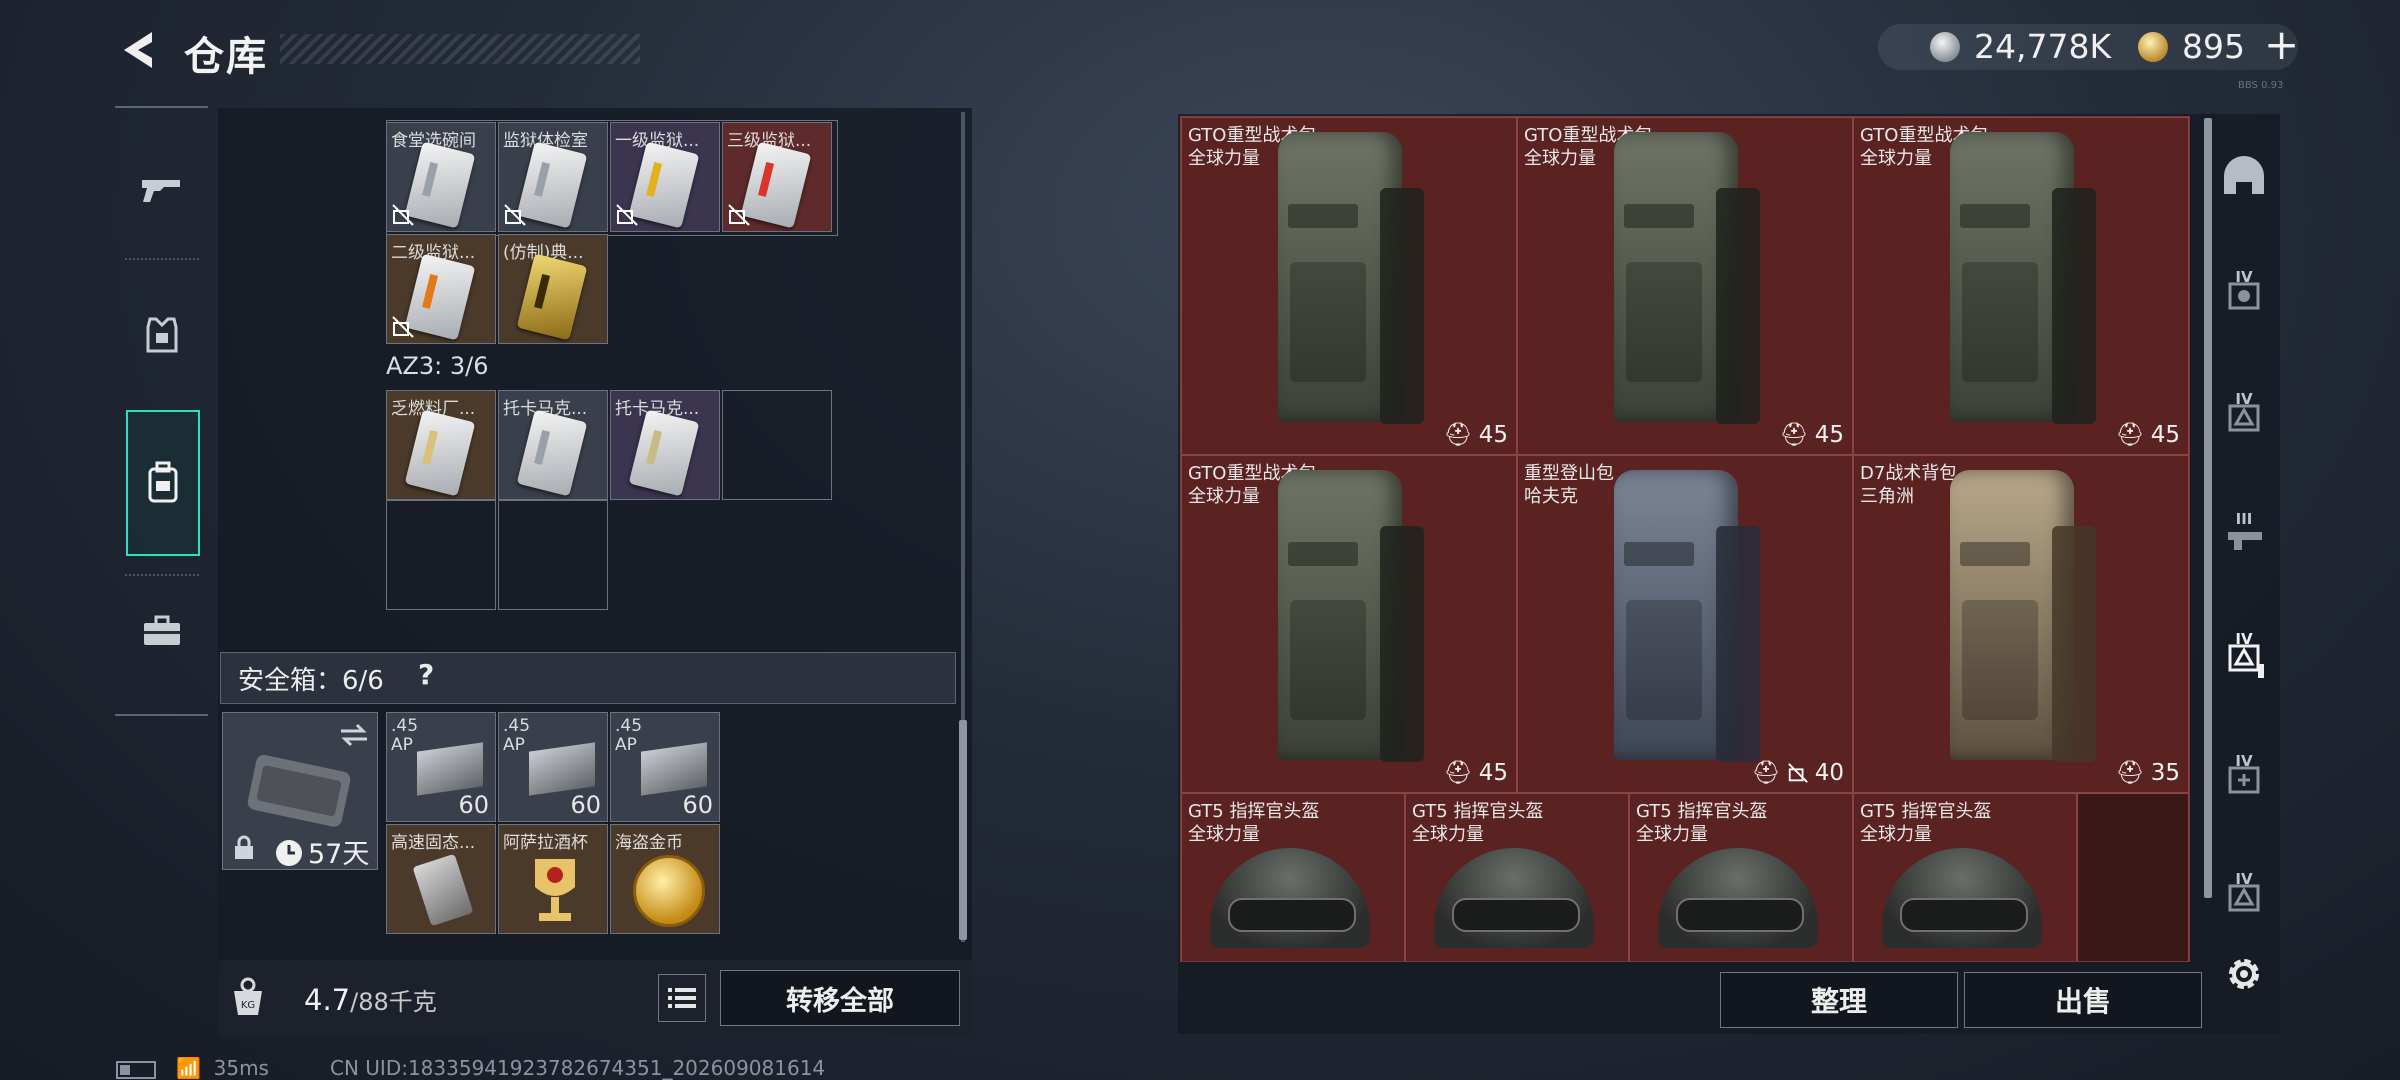  I want to click on filter-helmet-button, so click(2244, 178).